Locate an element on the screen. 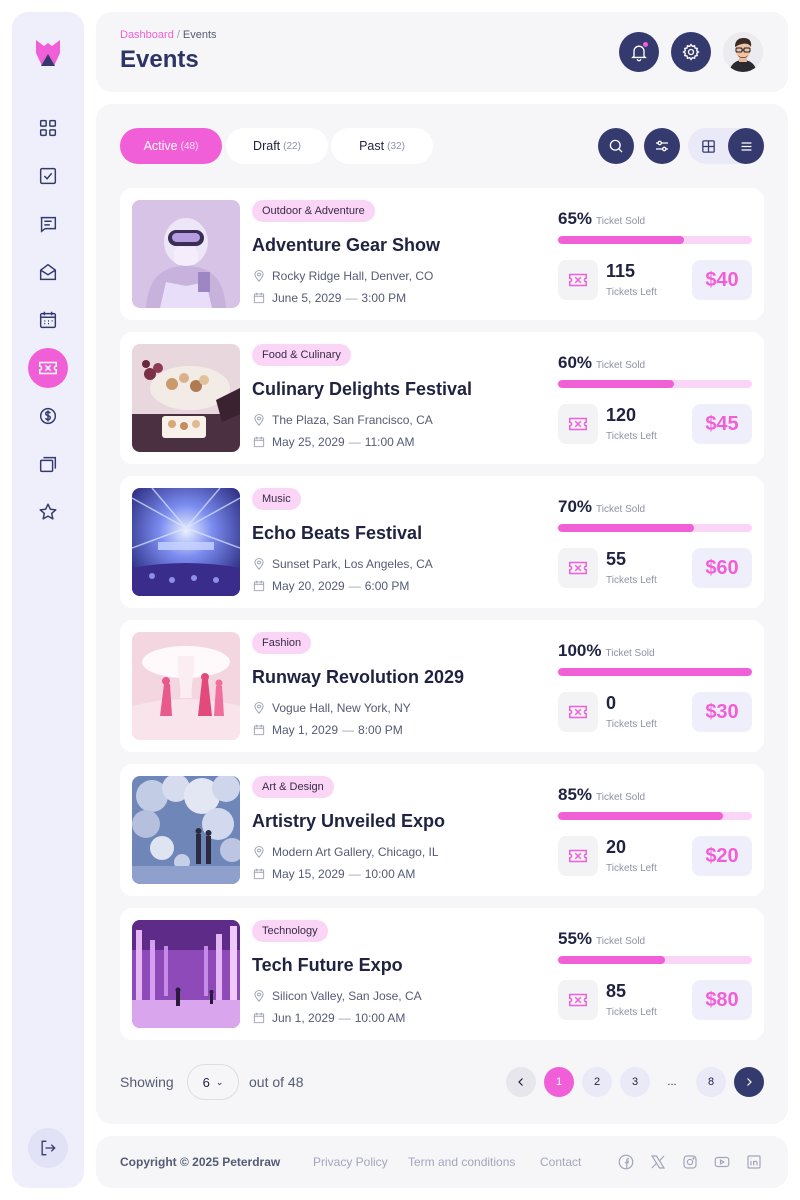  brand-logo is located at coordinates (48, 53).